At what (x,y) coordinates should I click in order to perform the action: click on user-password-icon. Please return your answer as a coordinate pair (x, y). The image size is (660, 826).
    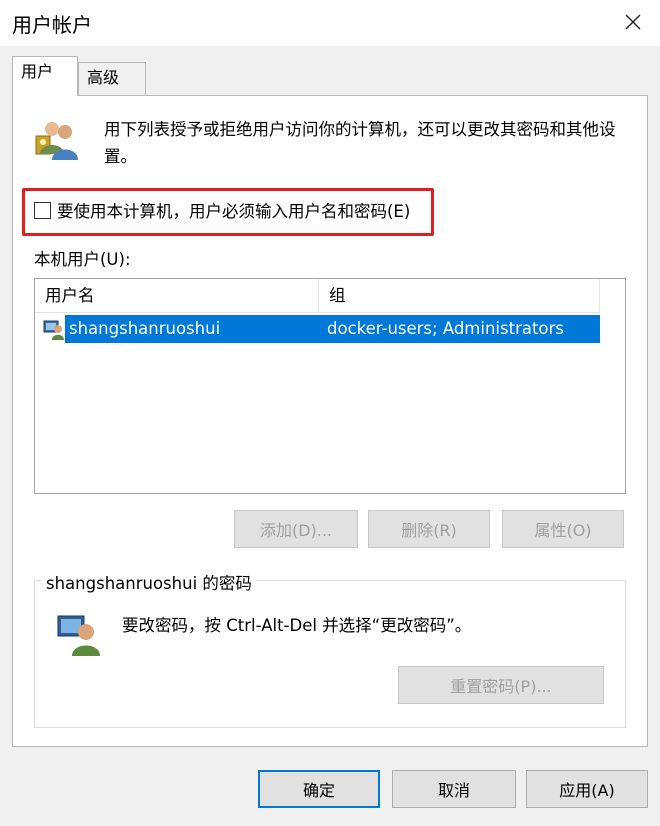
    Looking at the image, I should click on (78, 635).